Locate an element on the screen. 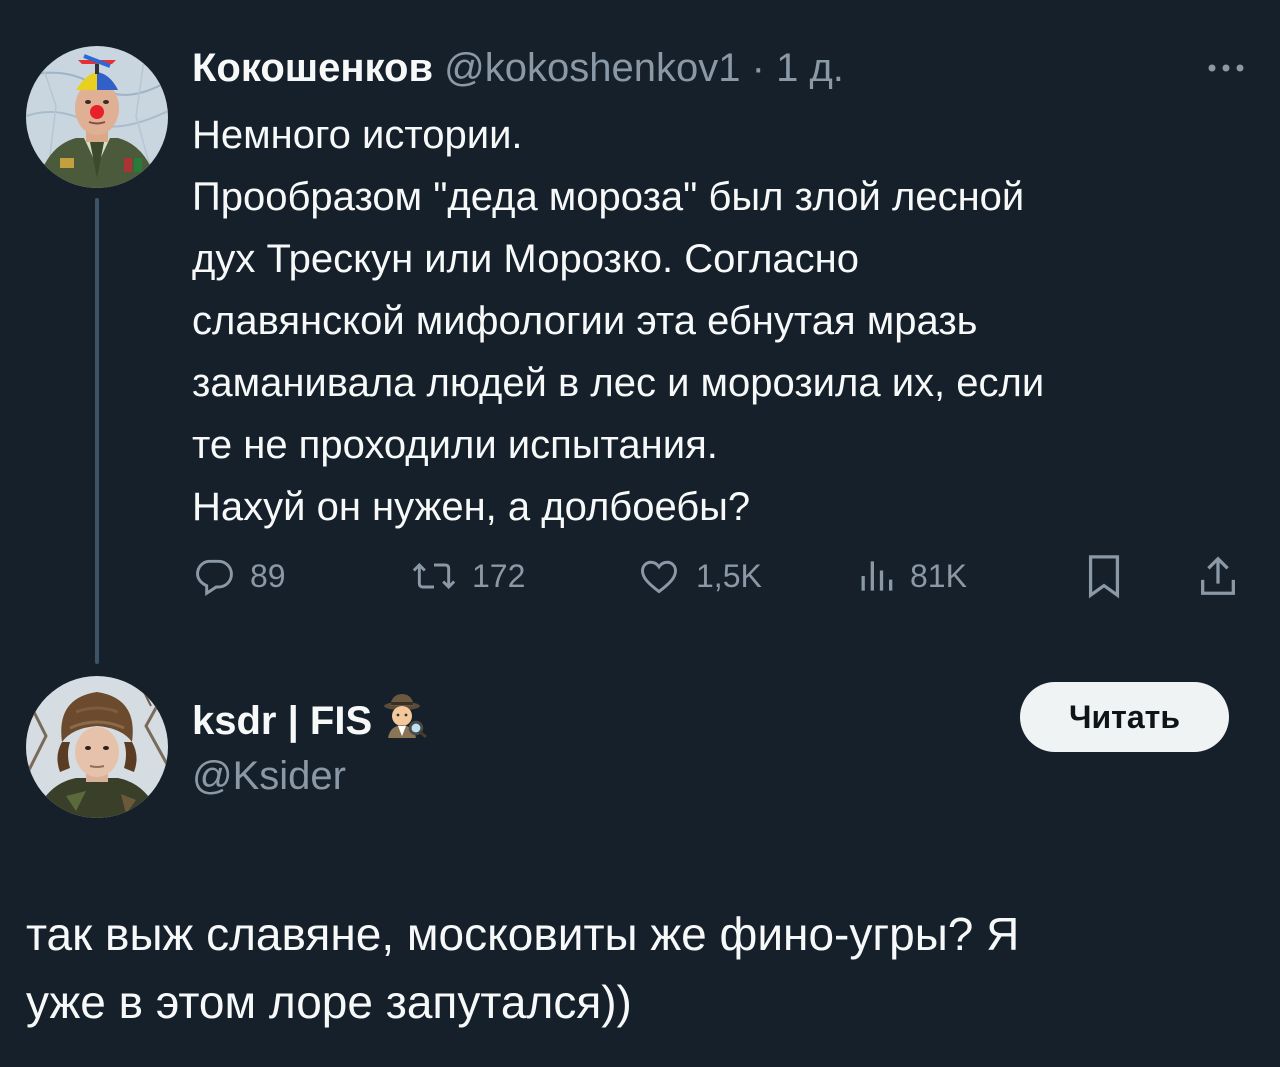 This screenshot has height=1067, width=1280. views-icon is located at coordinates (876, 576).